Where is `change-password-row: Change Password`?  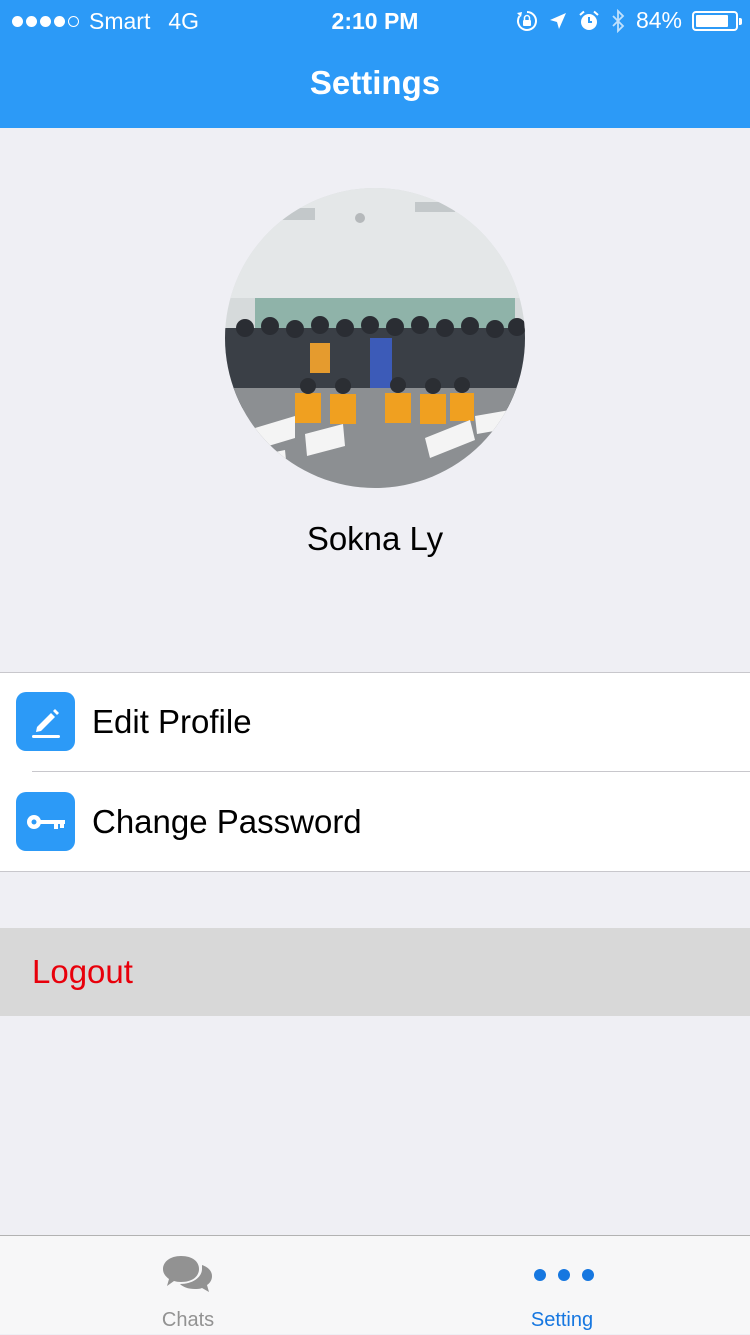 change-password-row: Change Password is located at coordinates (375, 823).